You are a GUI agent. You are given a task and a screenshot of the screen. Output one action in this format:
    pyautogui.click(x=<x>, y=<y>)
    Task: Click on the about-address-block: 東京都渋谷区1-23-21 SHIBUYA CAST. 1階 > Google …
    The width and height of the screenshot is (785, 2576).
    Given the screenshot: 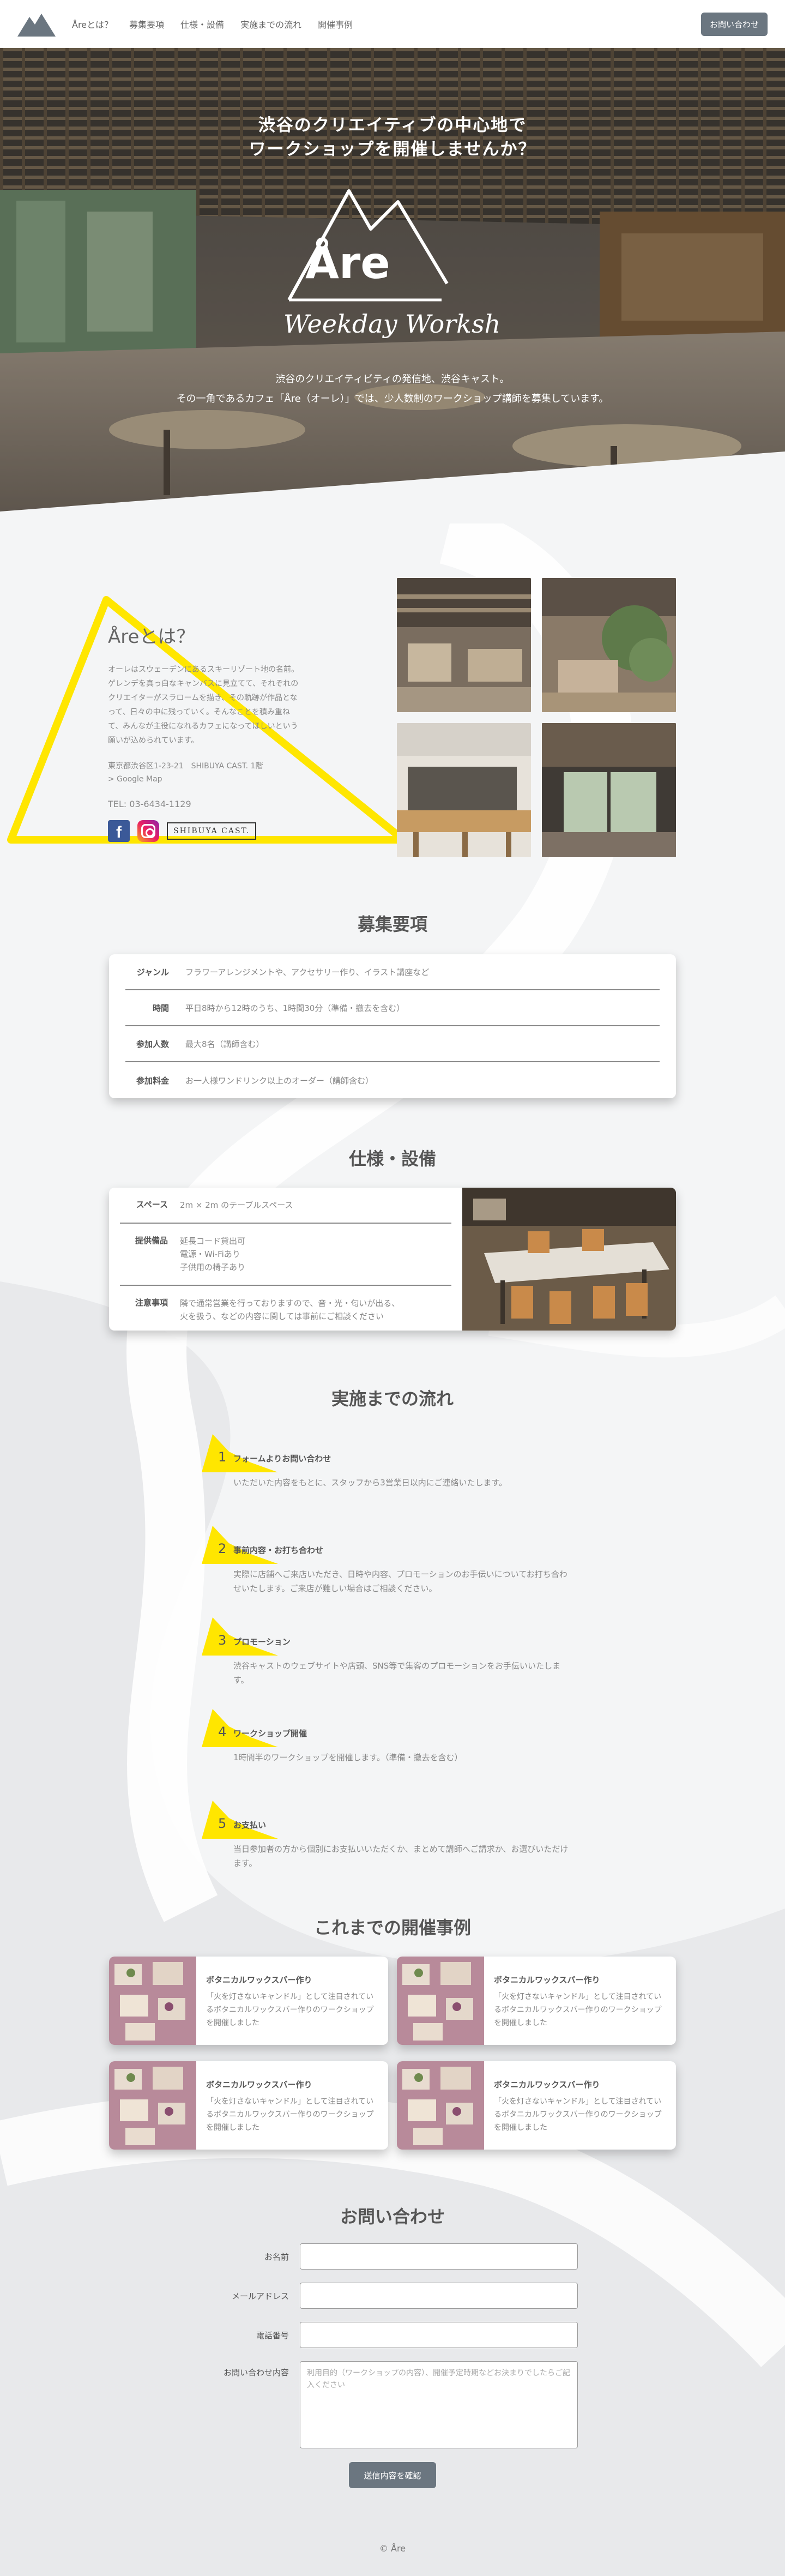 What is the action you would take?
    pyautogui.click(x=206, y=773)
    